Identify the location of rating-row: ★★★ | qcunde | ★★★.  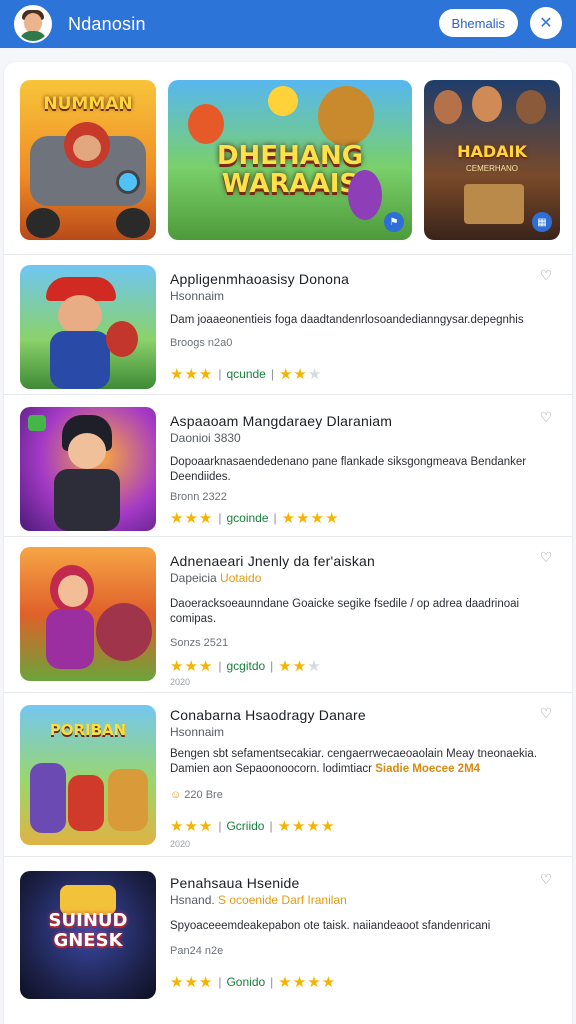
(246, 374).